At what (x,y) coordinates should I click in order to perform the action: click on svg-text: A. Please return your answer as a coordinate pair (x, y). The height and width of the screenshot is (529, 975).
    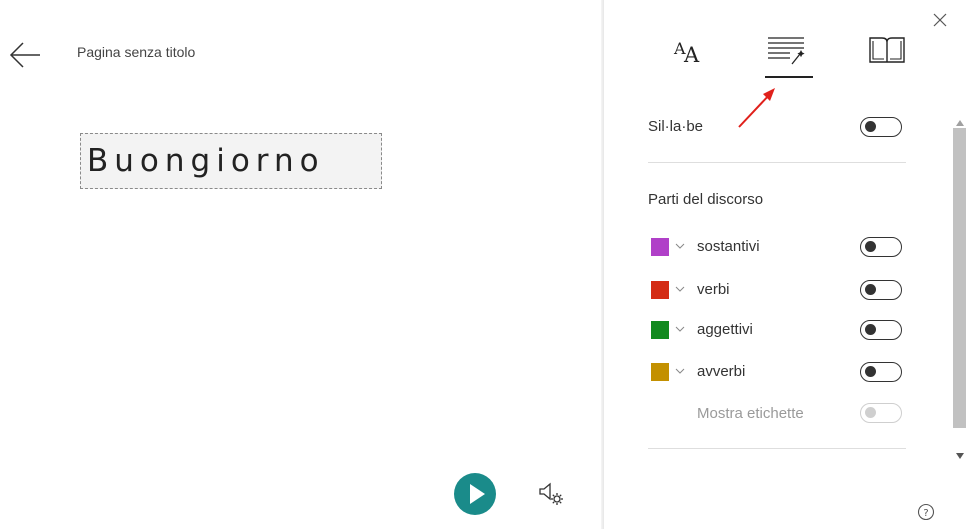
    Looking at the image, I should click on (691, 55).